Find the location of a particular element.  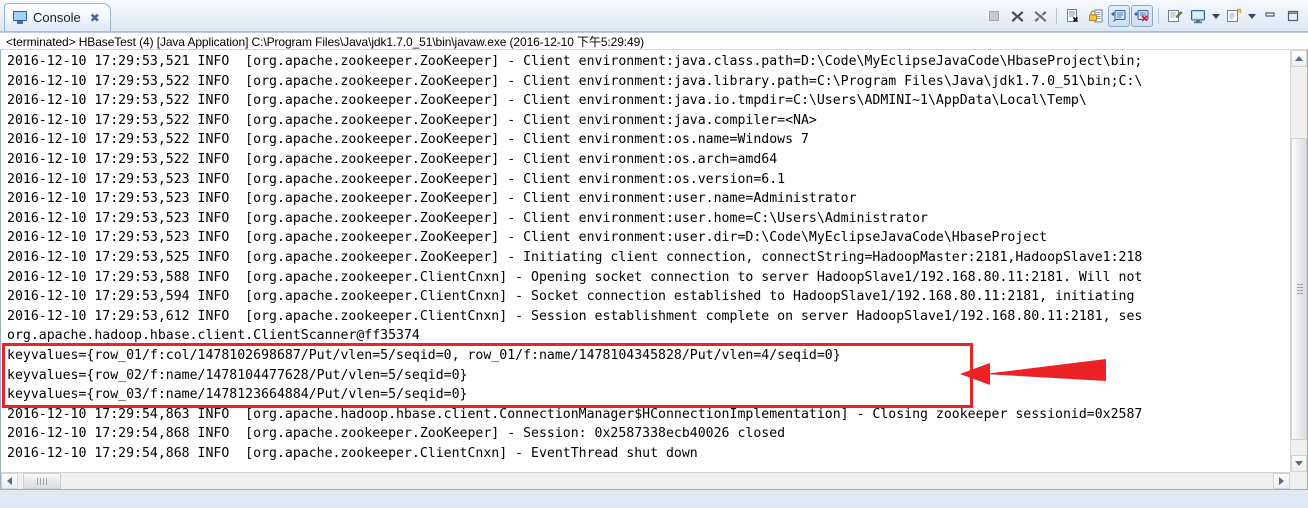

terminate-button is located at coordinates (994, 16).